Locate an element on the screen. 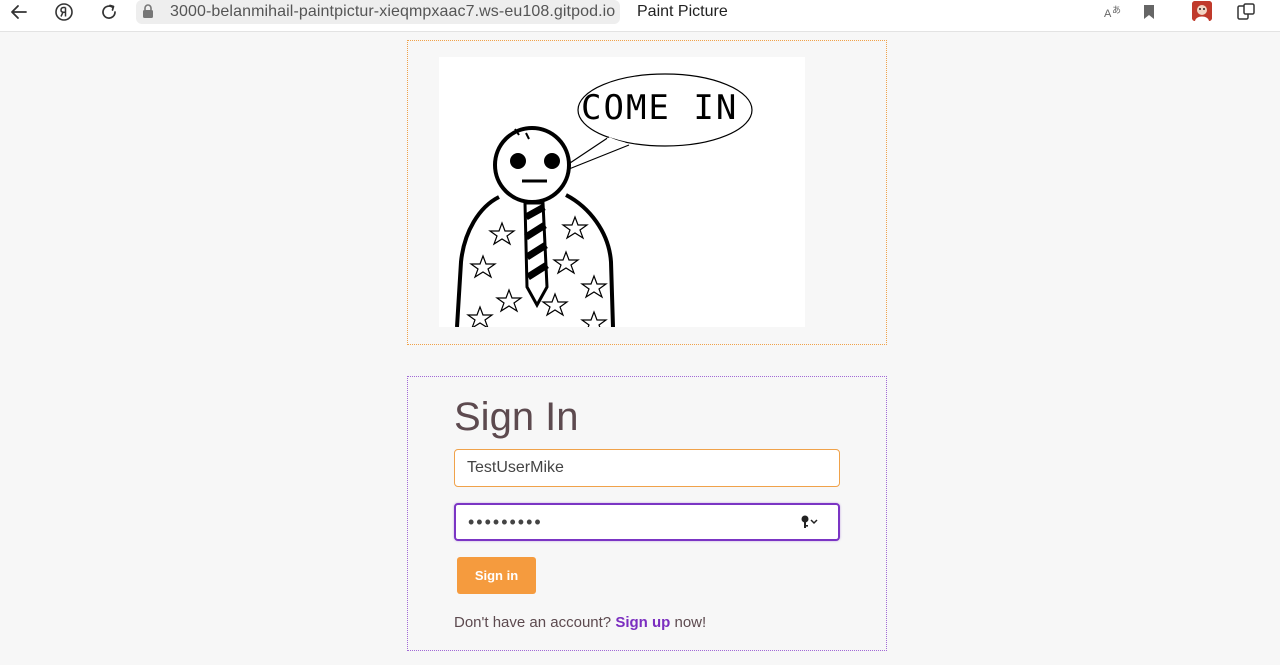 The width and height of the screenshot is (1280, 665). painted-picture: COME IN is located at coordinates (622, 192).